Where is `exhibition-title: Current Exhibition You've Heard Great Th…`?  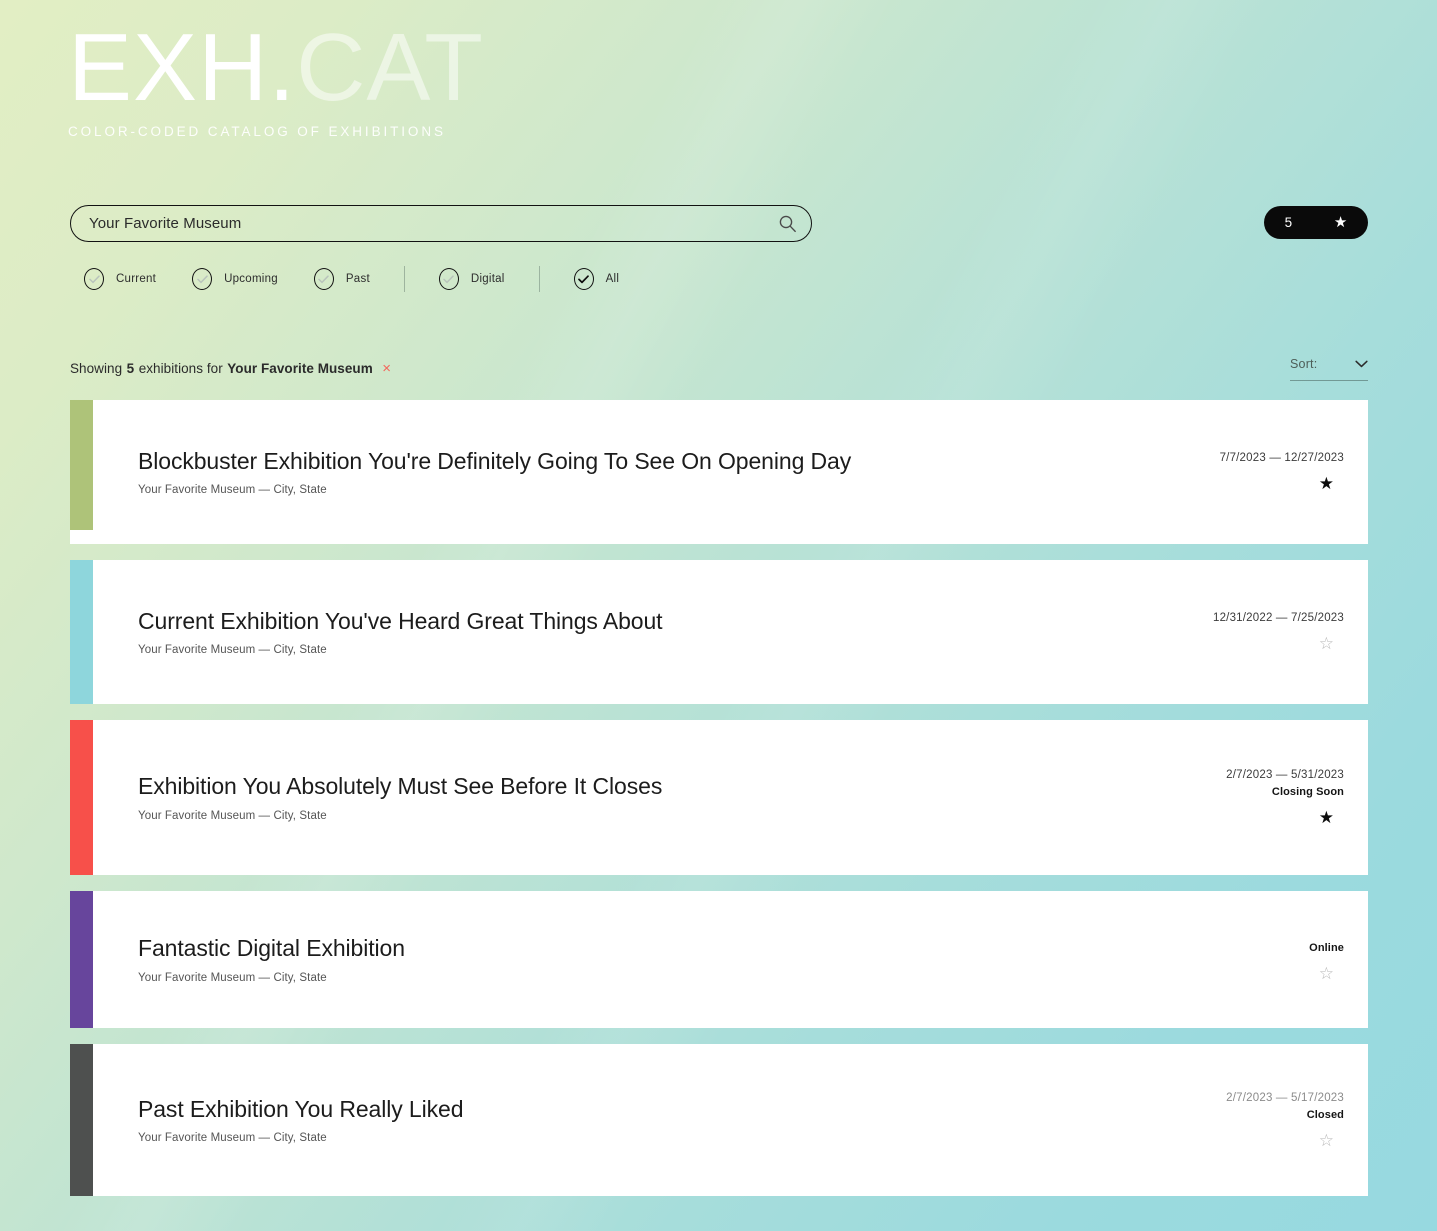
exhibition-title: Current Exhibition You've Heard Great Th… is located at coordinates (675, 622).